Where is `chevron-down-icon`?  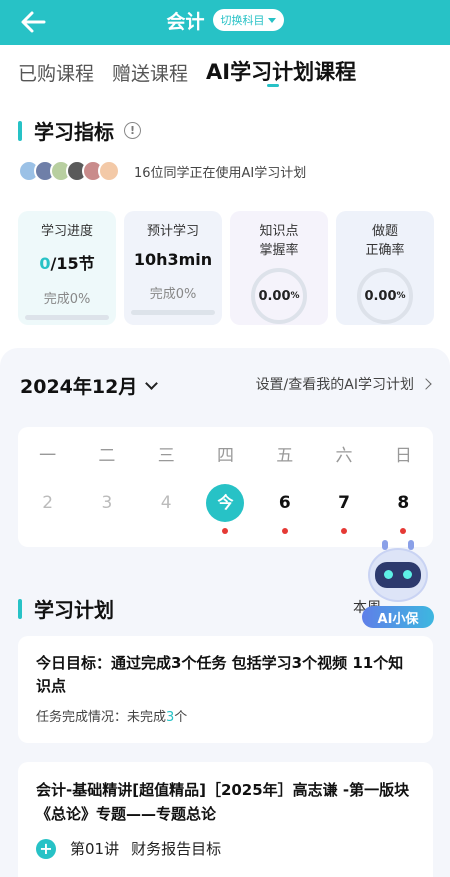 chevron-down-icon is located at coordinates (152, 383).